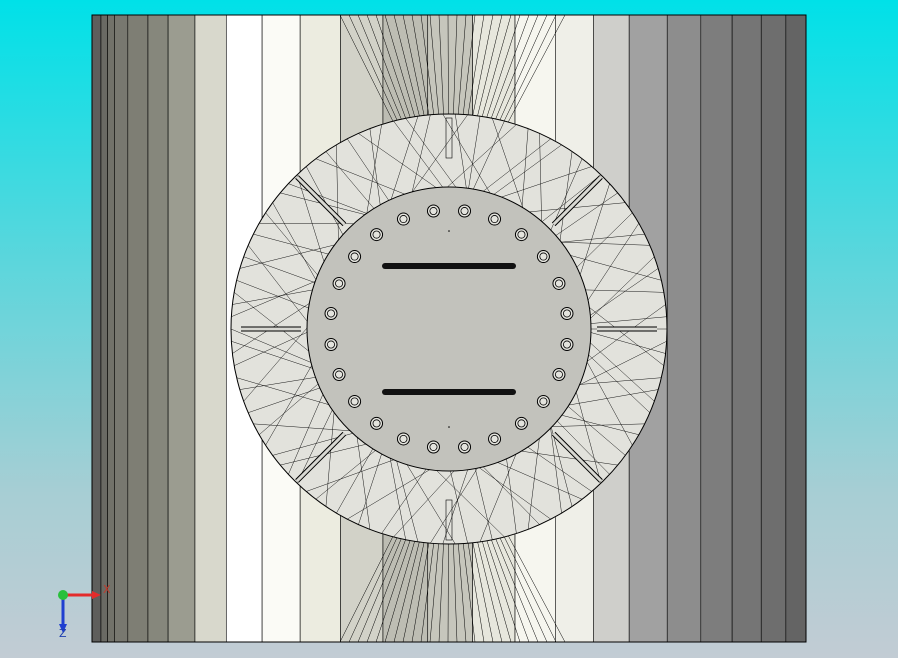 The image size is (898, 658). I want to click on hub-plate, so click(449, 329).